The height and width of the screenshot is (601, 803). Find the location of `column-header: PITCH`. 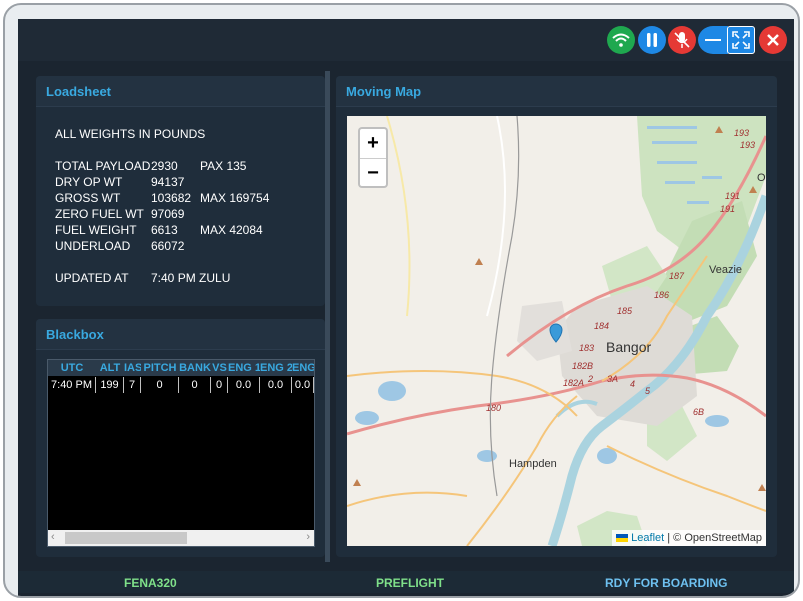

column-header: PITCH is located at coordinates (160, 368).